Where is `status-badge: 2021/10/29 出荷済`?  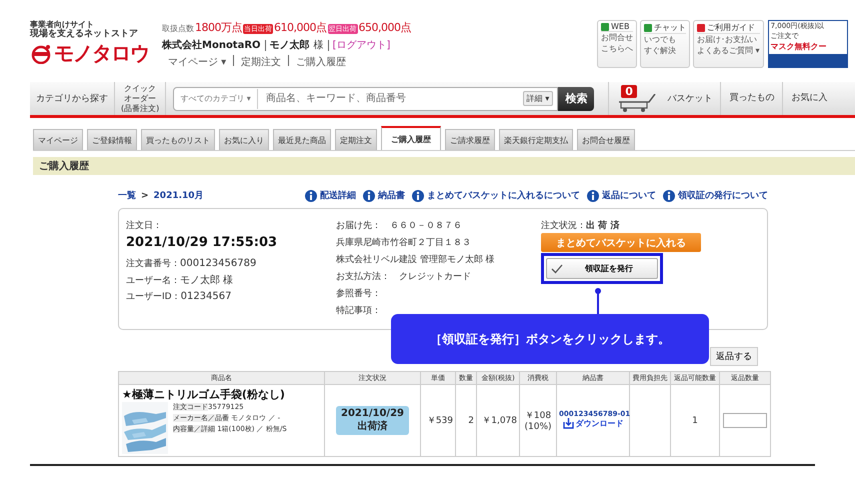
status-badge: 2021/10/29 出荷済 is located at coordinates (372, 420).